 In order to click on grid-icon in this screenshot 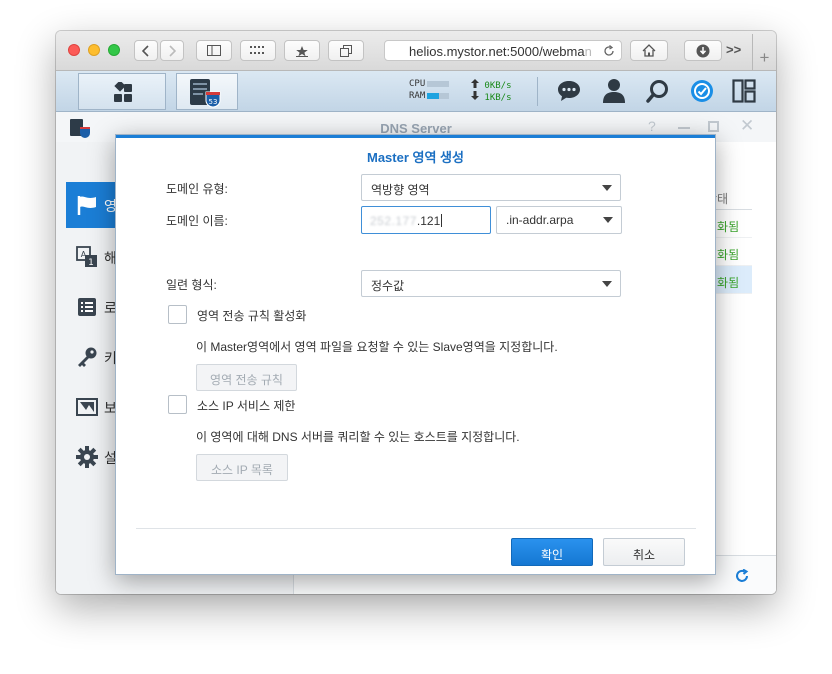, I will do `click(257, 50)`.